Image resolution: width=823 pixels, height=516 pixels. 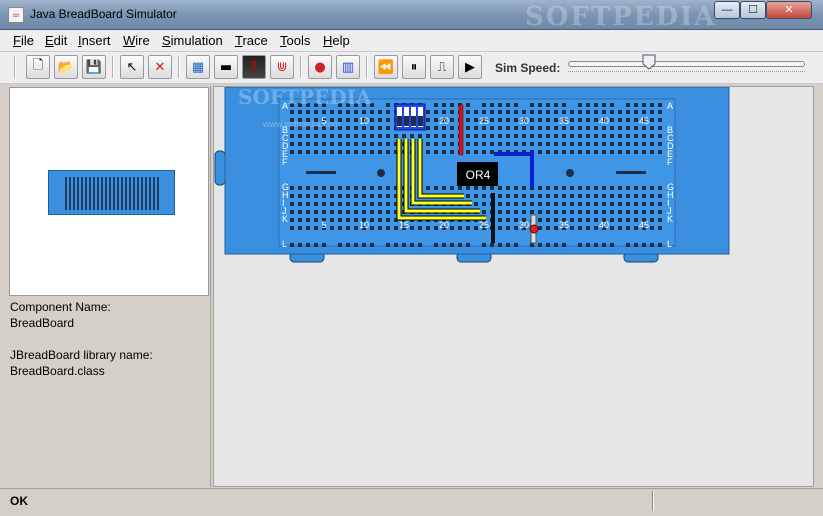 I want to click on sim-speed-slider-track, so click(x=686, y=64).